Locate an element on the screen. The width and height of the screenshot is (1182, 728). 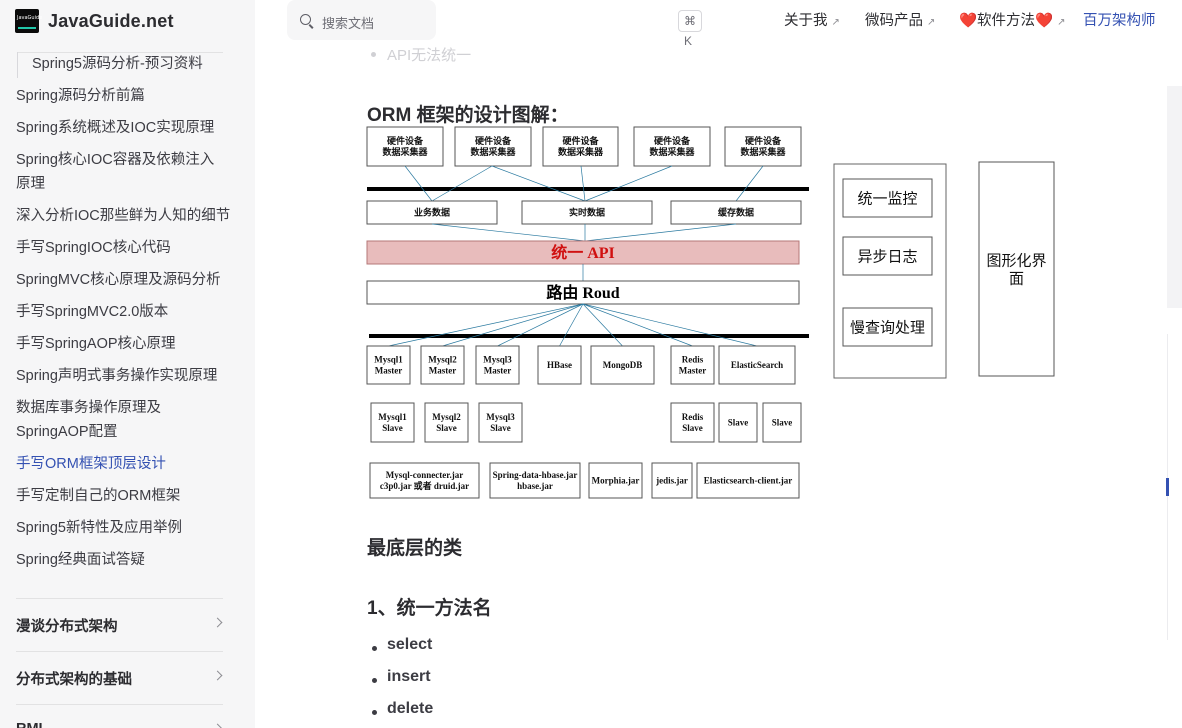
diagram-label: Slave is located at coordinates (782, 423).